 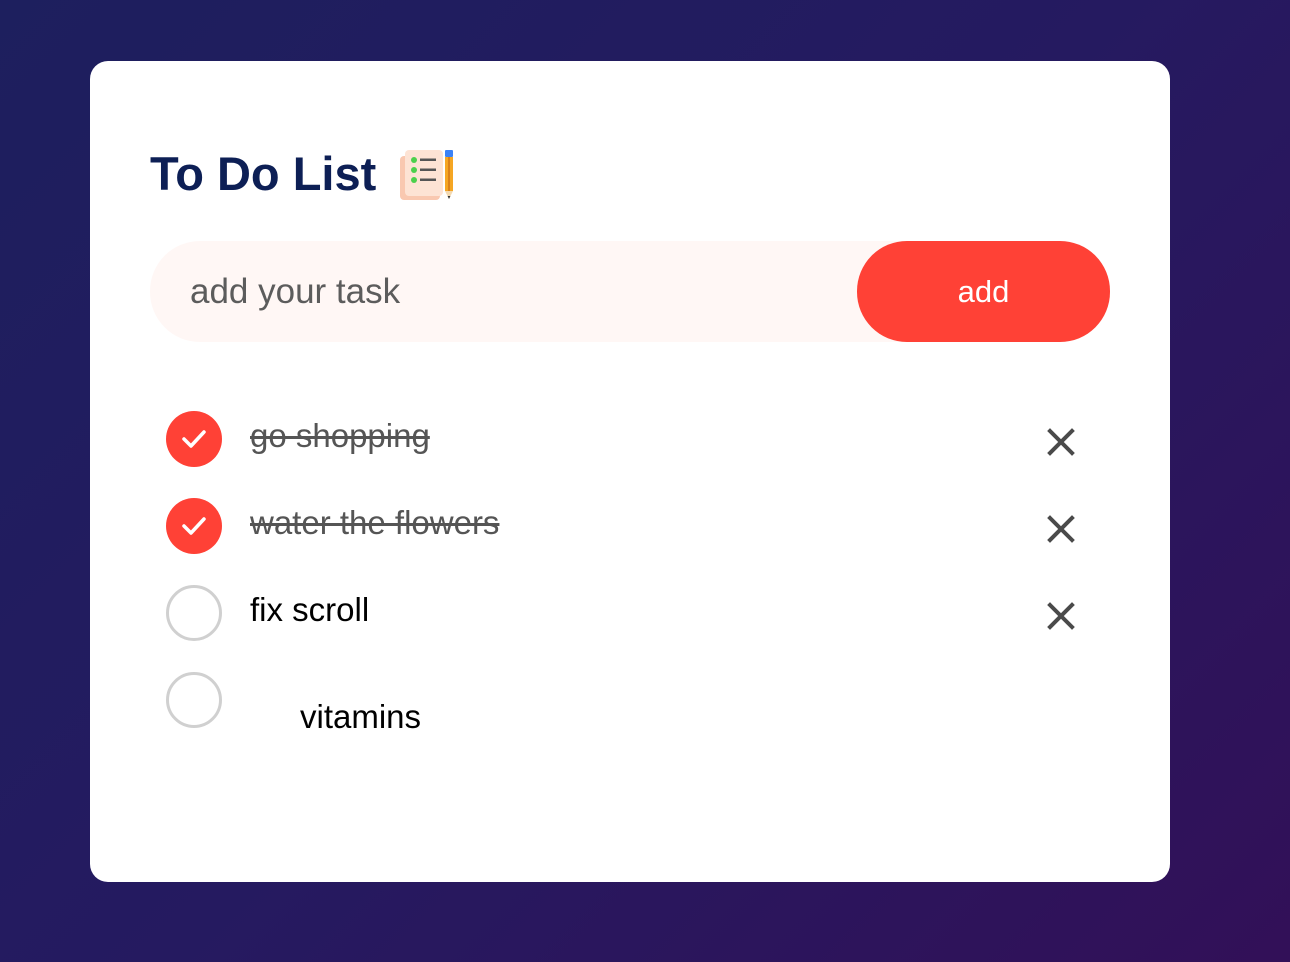 I want to click on task-text: water the flowers, so click(x=375, y=522).